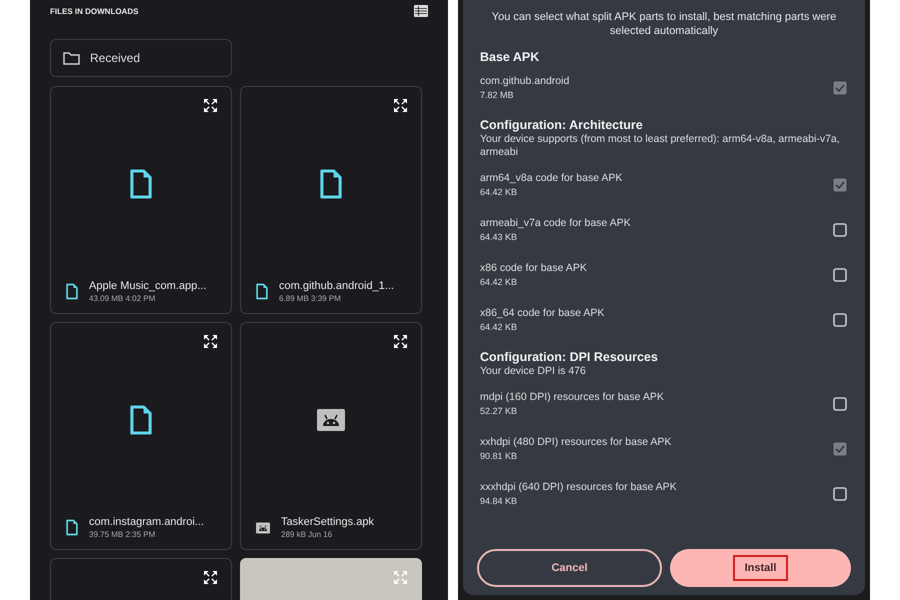 This screenshot has height=600, width=900. Describe the element at coordinates (551, 178) in the screenshot. I see `part-name: arm64_v8a code for base APK` at that location.